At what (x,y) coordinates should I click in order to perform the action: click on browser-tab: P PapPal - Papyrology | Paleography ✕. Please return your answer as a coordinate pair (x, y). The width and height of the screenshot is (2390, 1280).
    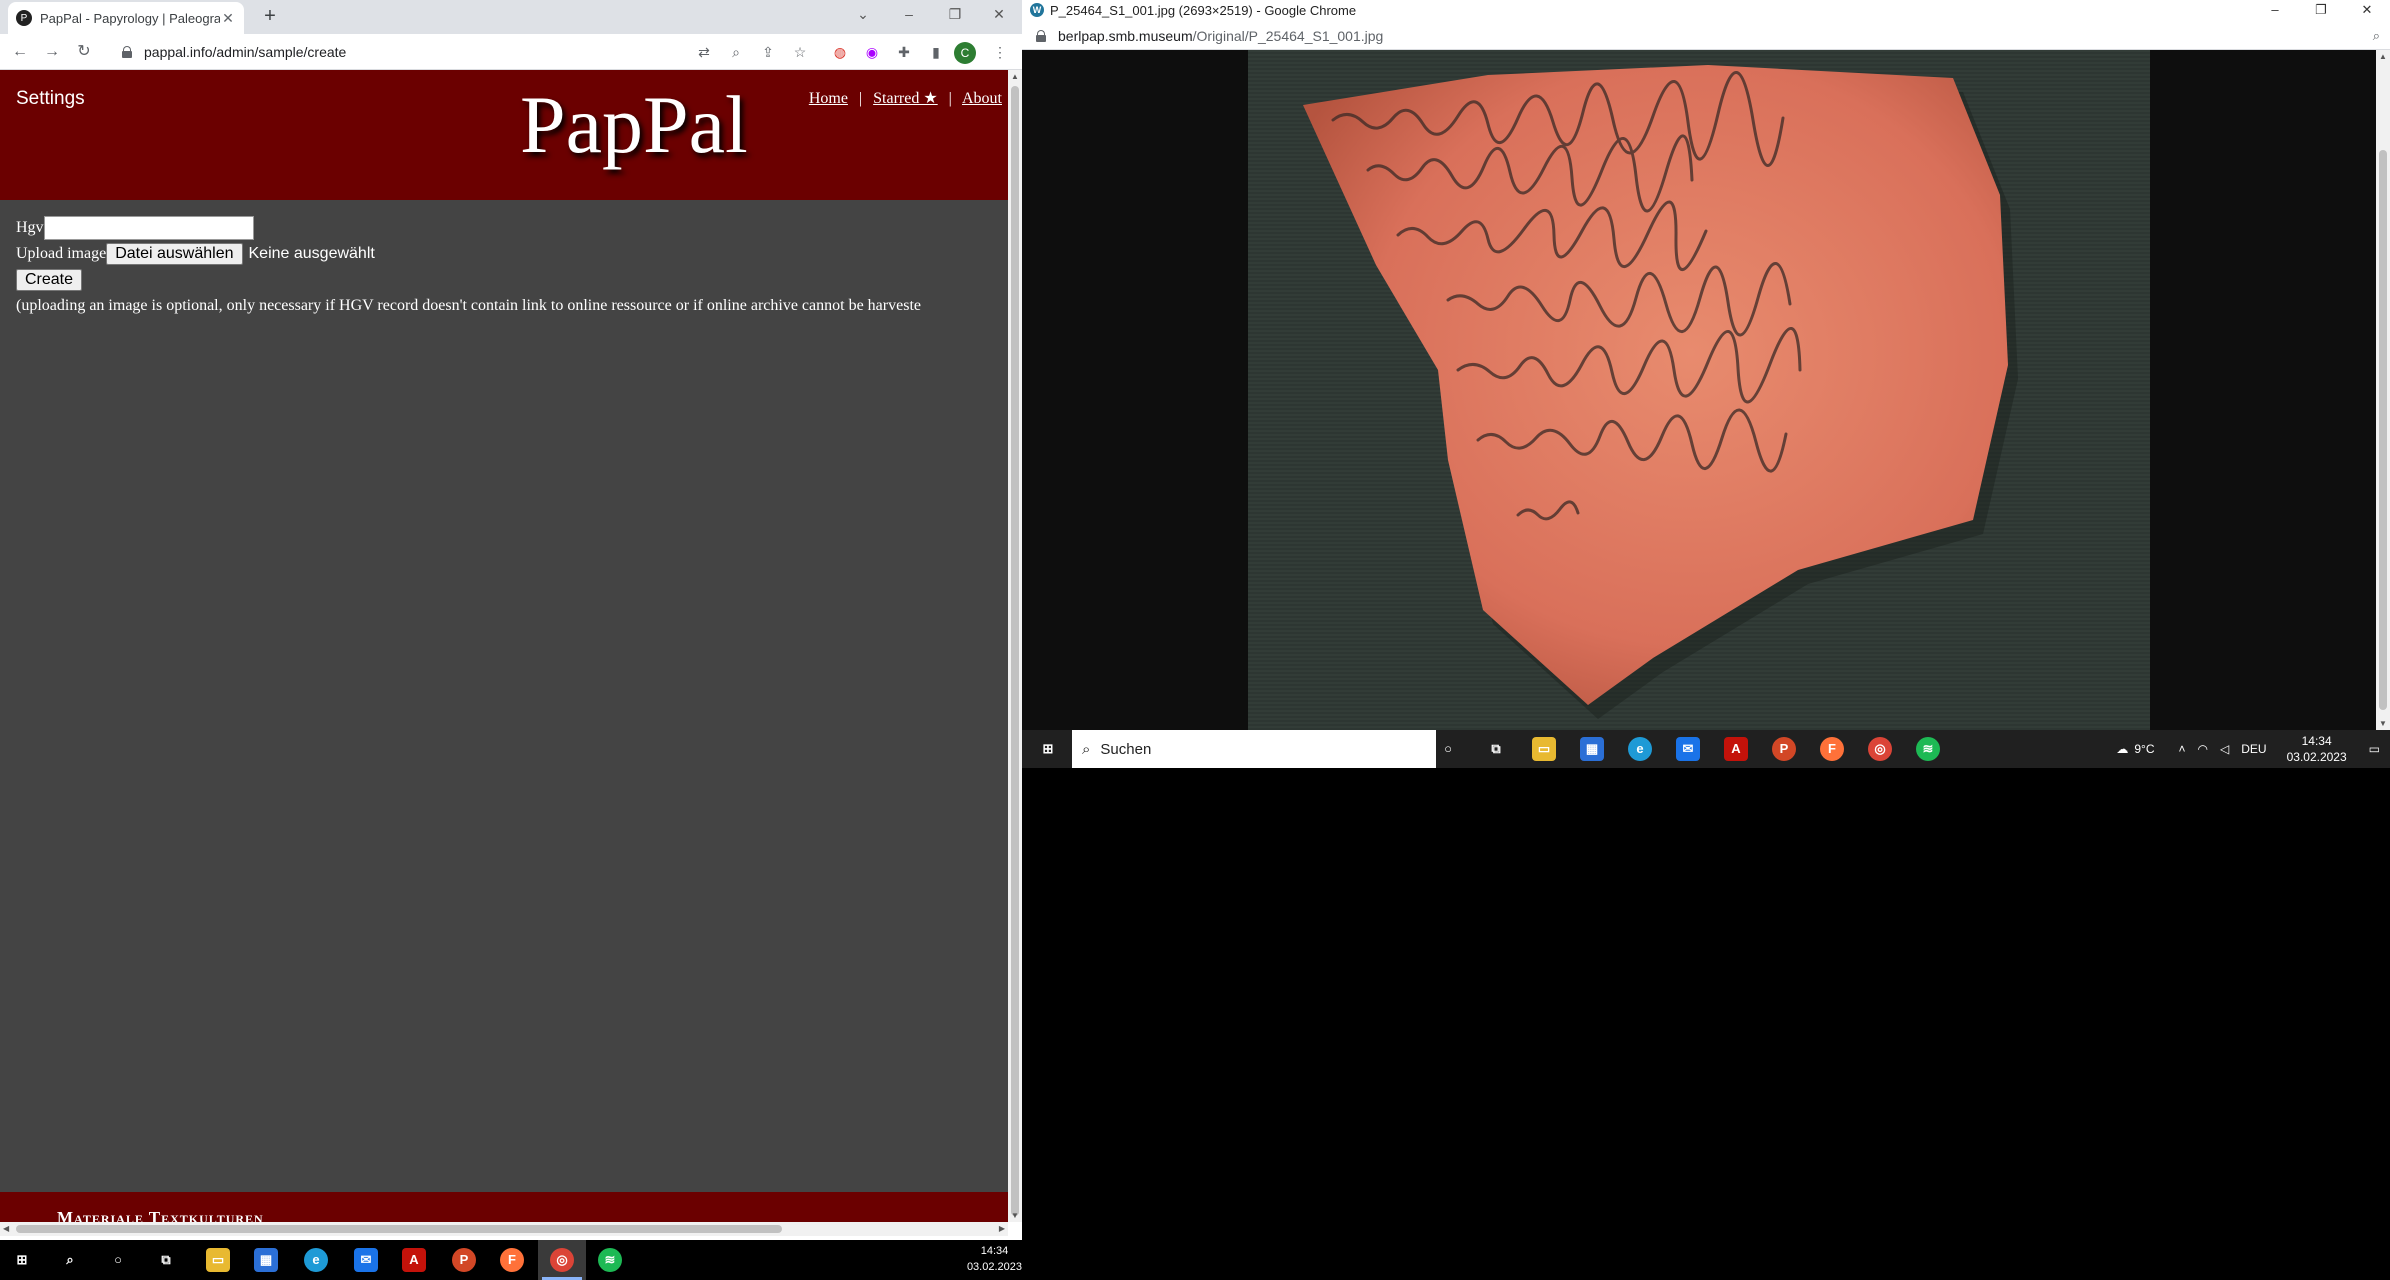
    Looking at the image, I should click on (126, 18).